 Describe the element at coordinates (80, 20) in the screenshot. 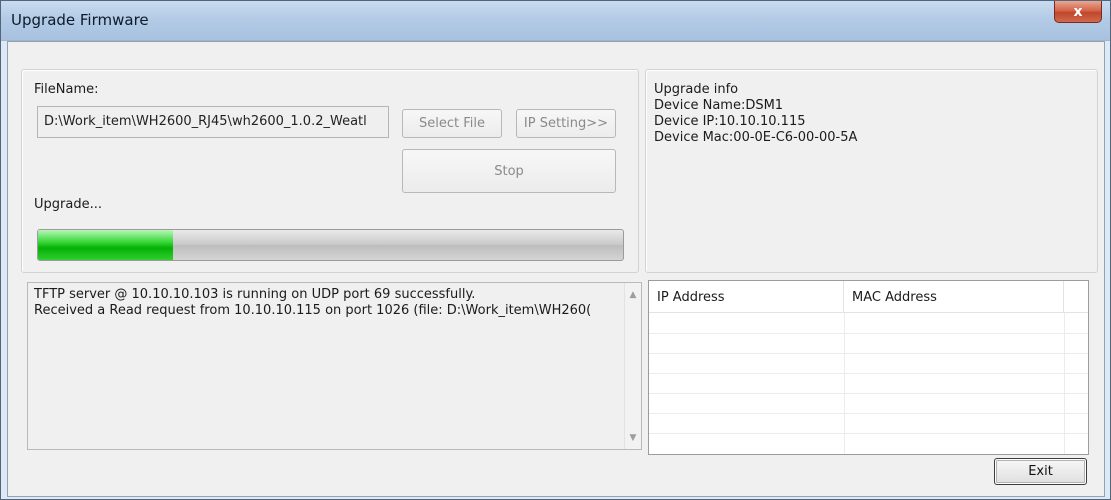

I see `window-title: Upgrade Firmware` at that location.